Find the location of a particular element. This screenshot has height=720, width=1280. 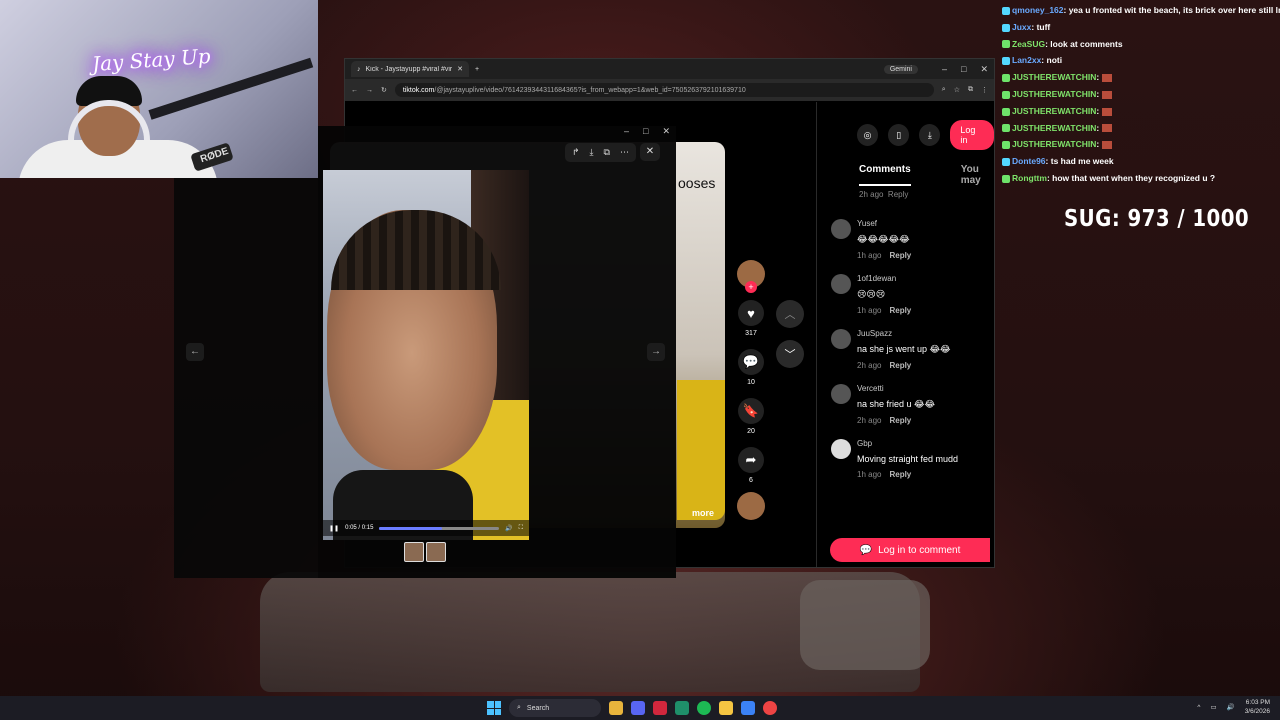

comment-author: Yusef is located at coordinates (884, 223).